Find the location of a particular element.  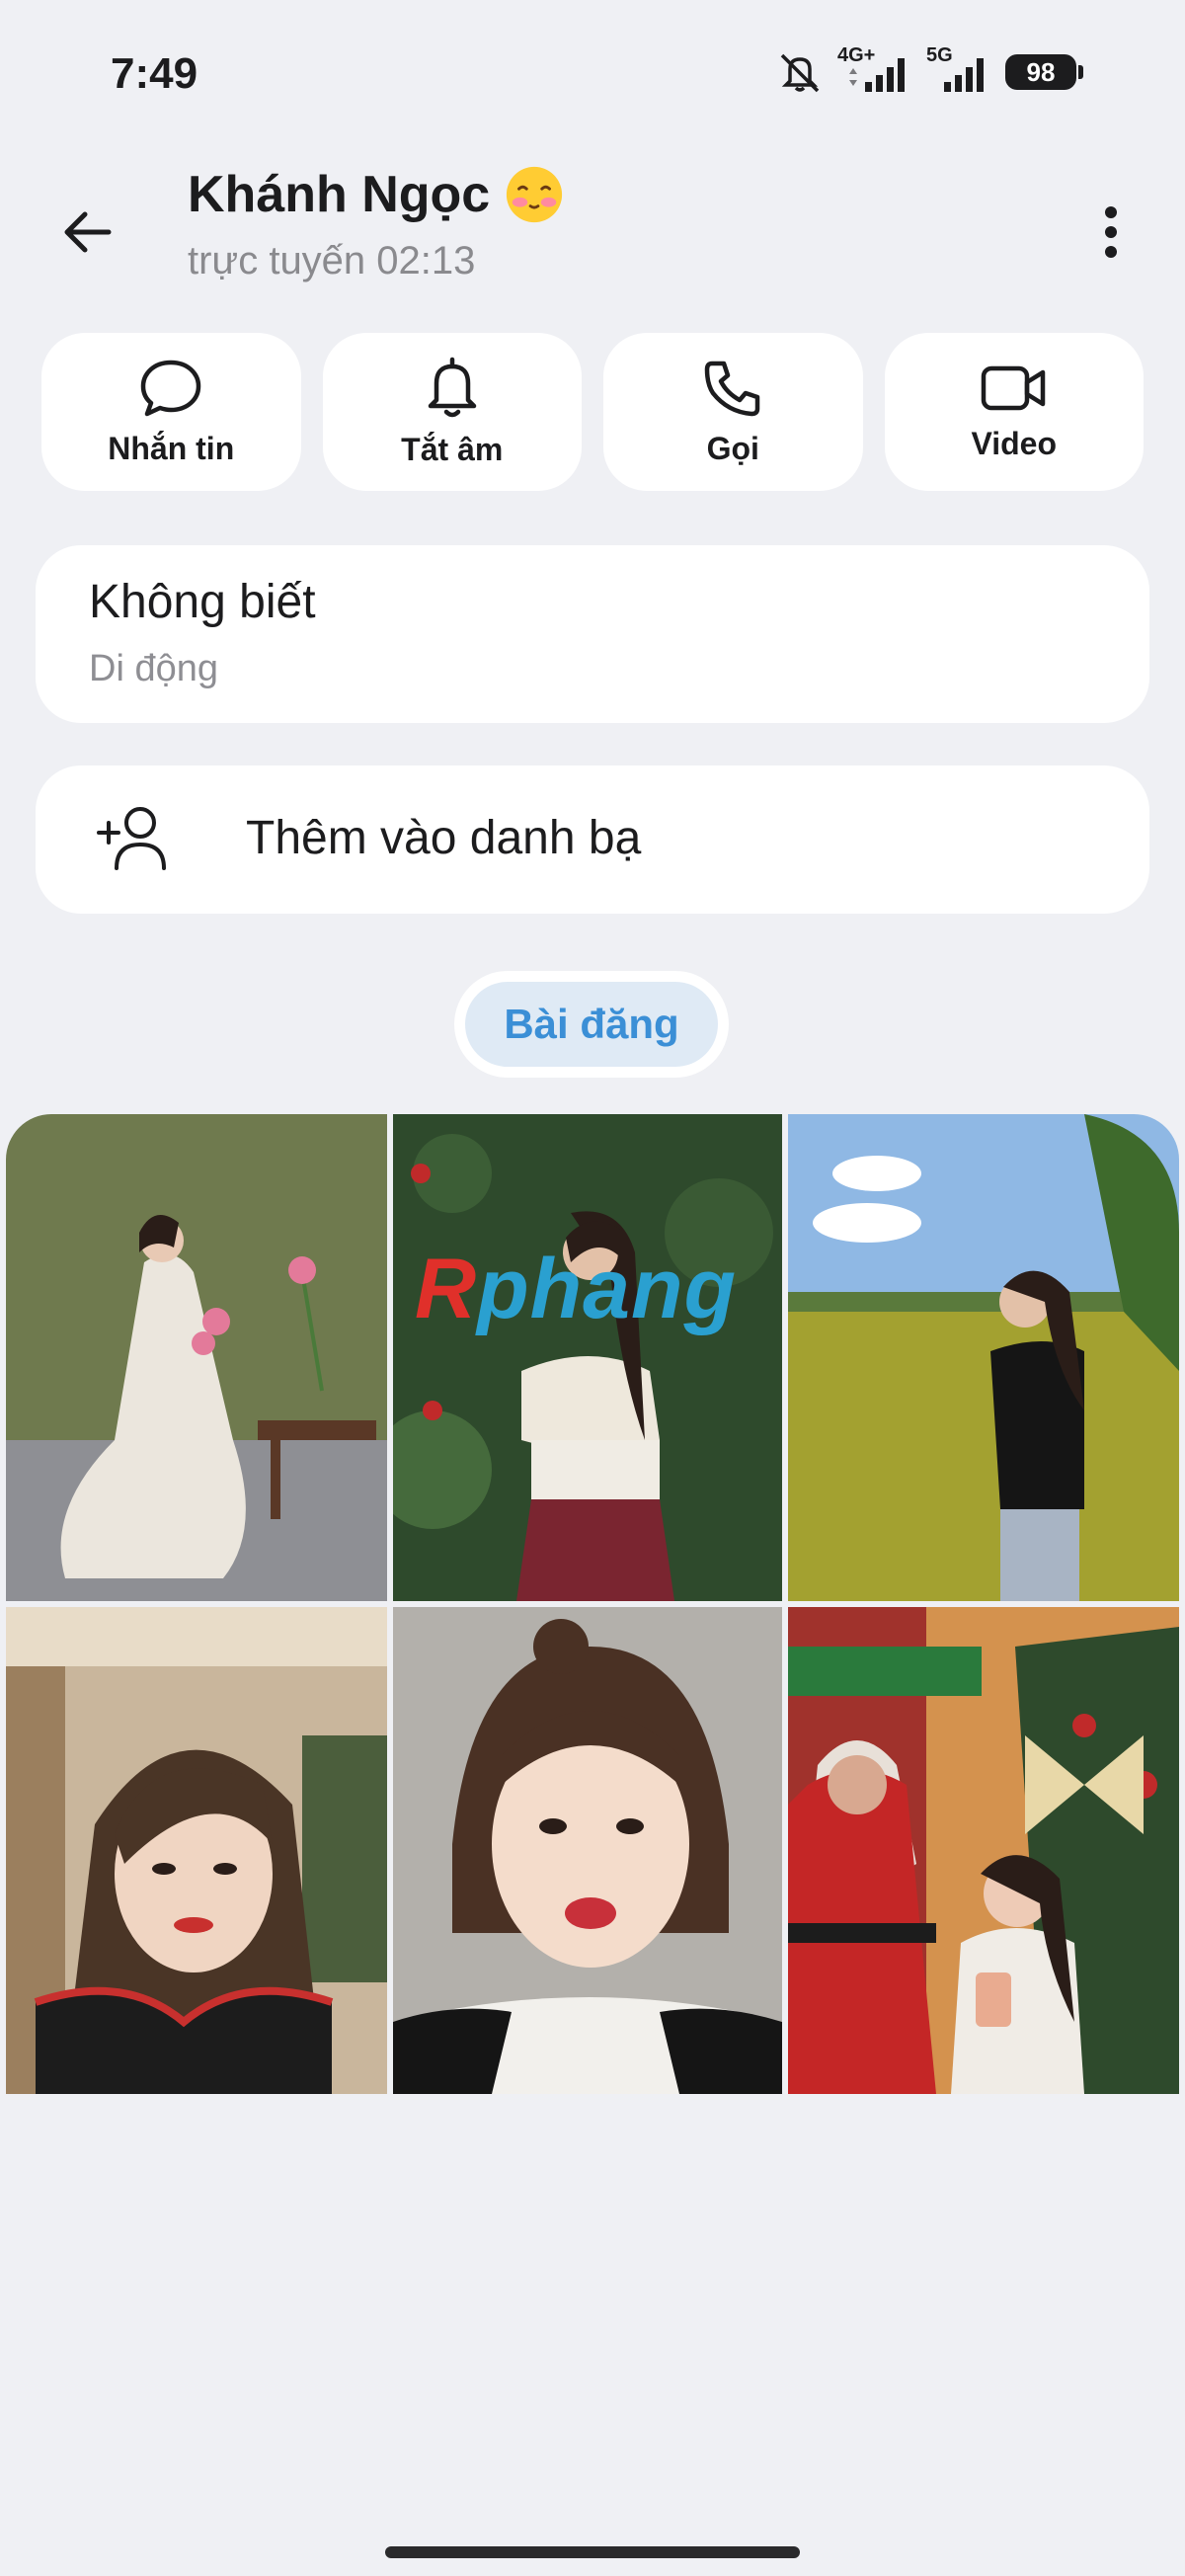

status-icons: 4G+ 5G 98 is located at coordinates (930, 70).